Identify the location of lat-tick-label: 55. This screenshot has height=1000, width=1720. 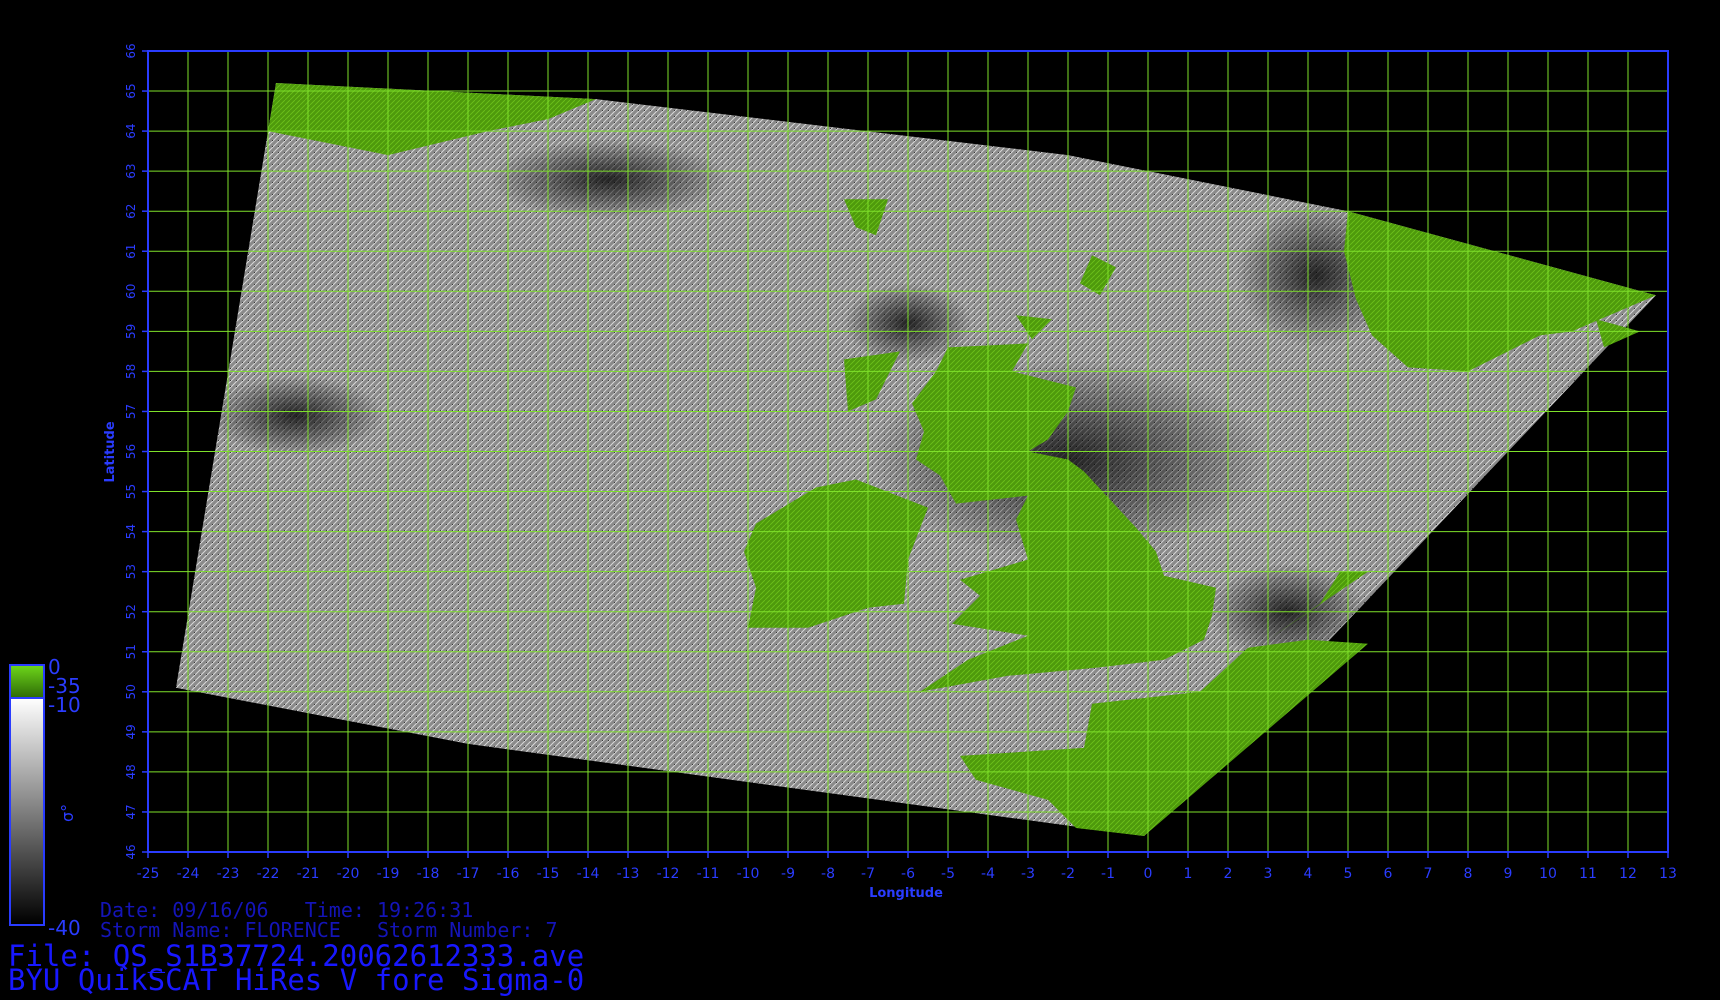
(131, 491).